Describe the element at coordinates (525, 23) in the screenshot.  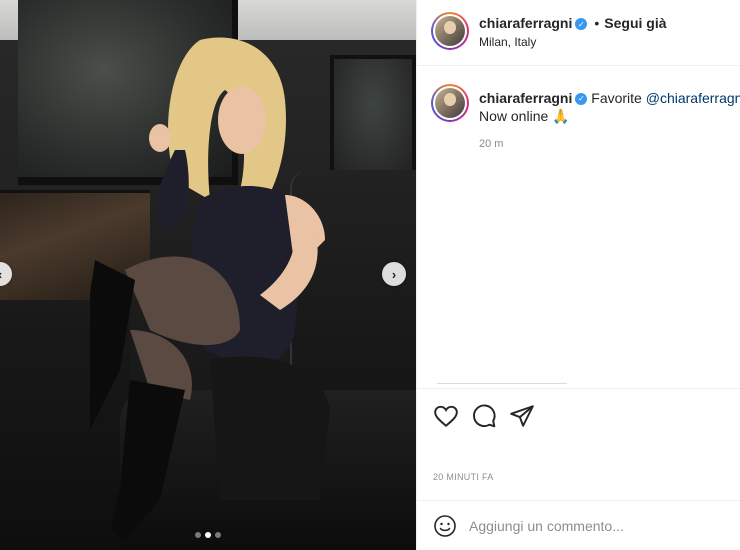
I see `username-link: chiaraferragni` at that location.